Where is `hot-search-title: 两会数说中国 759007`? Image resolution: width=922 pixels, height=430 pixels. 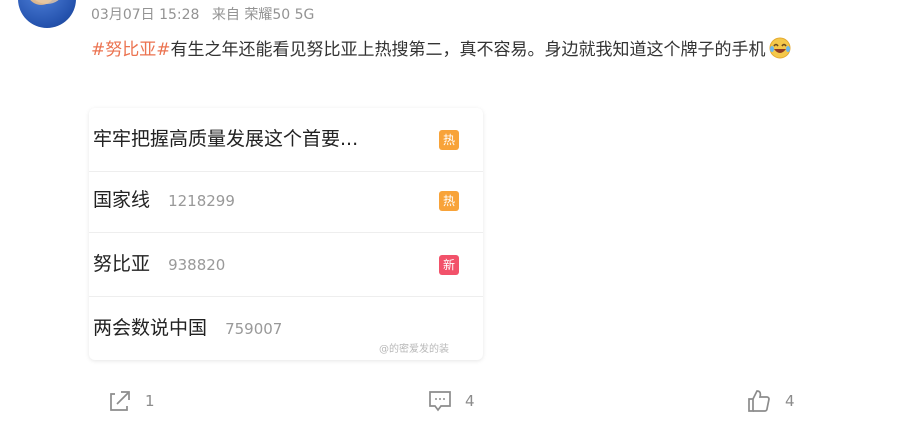
hot-search-title: 两会数说中国 759007 is located at coordinates (187, 326).